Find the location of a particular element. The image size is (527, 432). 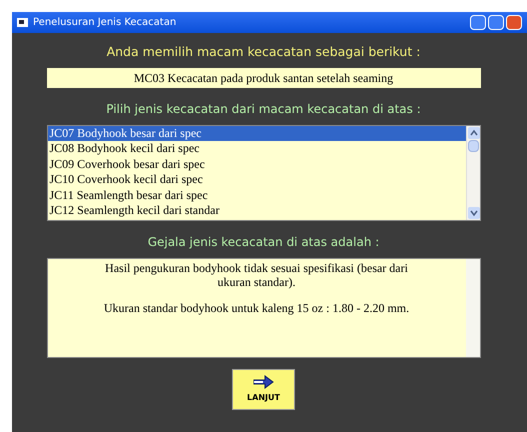

maximize-button is located at coordinates (496, 22).